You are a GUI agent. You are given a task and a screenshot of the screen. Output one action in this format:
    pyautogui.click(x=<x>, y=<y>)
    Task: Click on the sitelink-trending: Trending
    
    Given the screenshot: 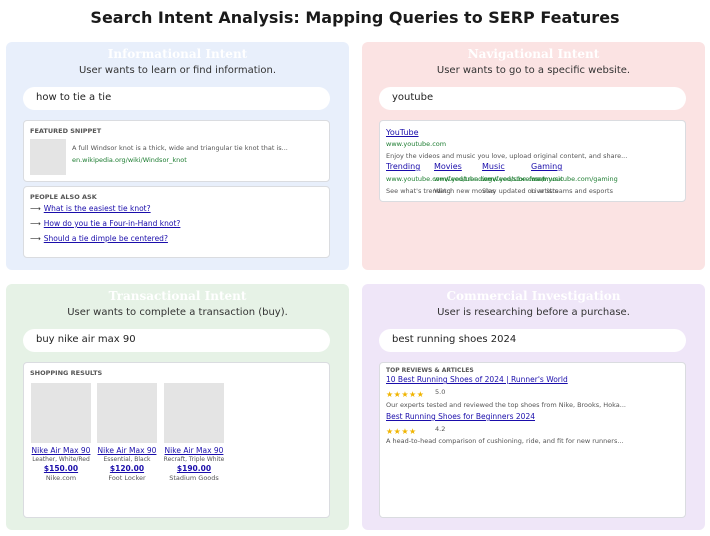 What is the action you would take?
    pyautogui.click(x=403, y=166)
    